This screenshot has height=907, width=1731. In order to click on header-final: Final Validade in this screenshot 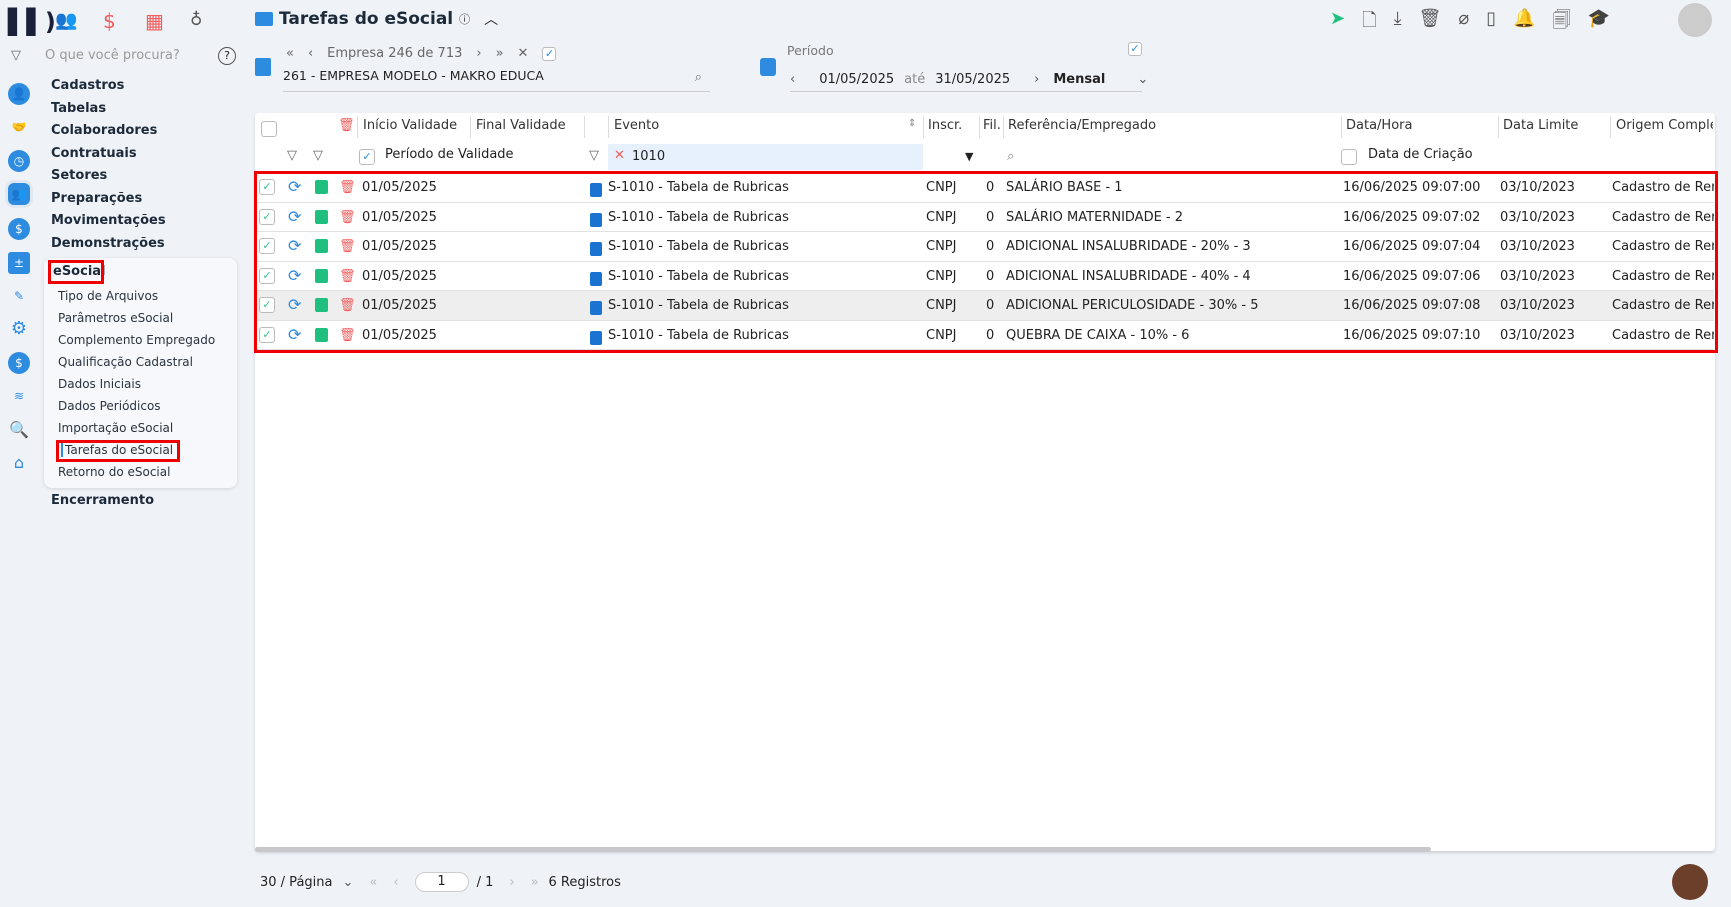, I will do `click(521, 125)`.